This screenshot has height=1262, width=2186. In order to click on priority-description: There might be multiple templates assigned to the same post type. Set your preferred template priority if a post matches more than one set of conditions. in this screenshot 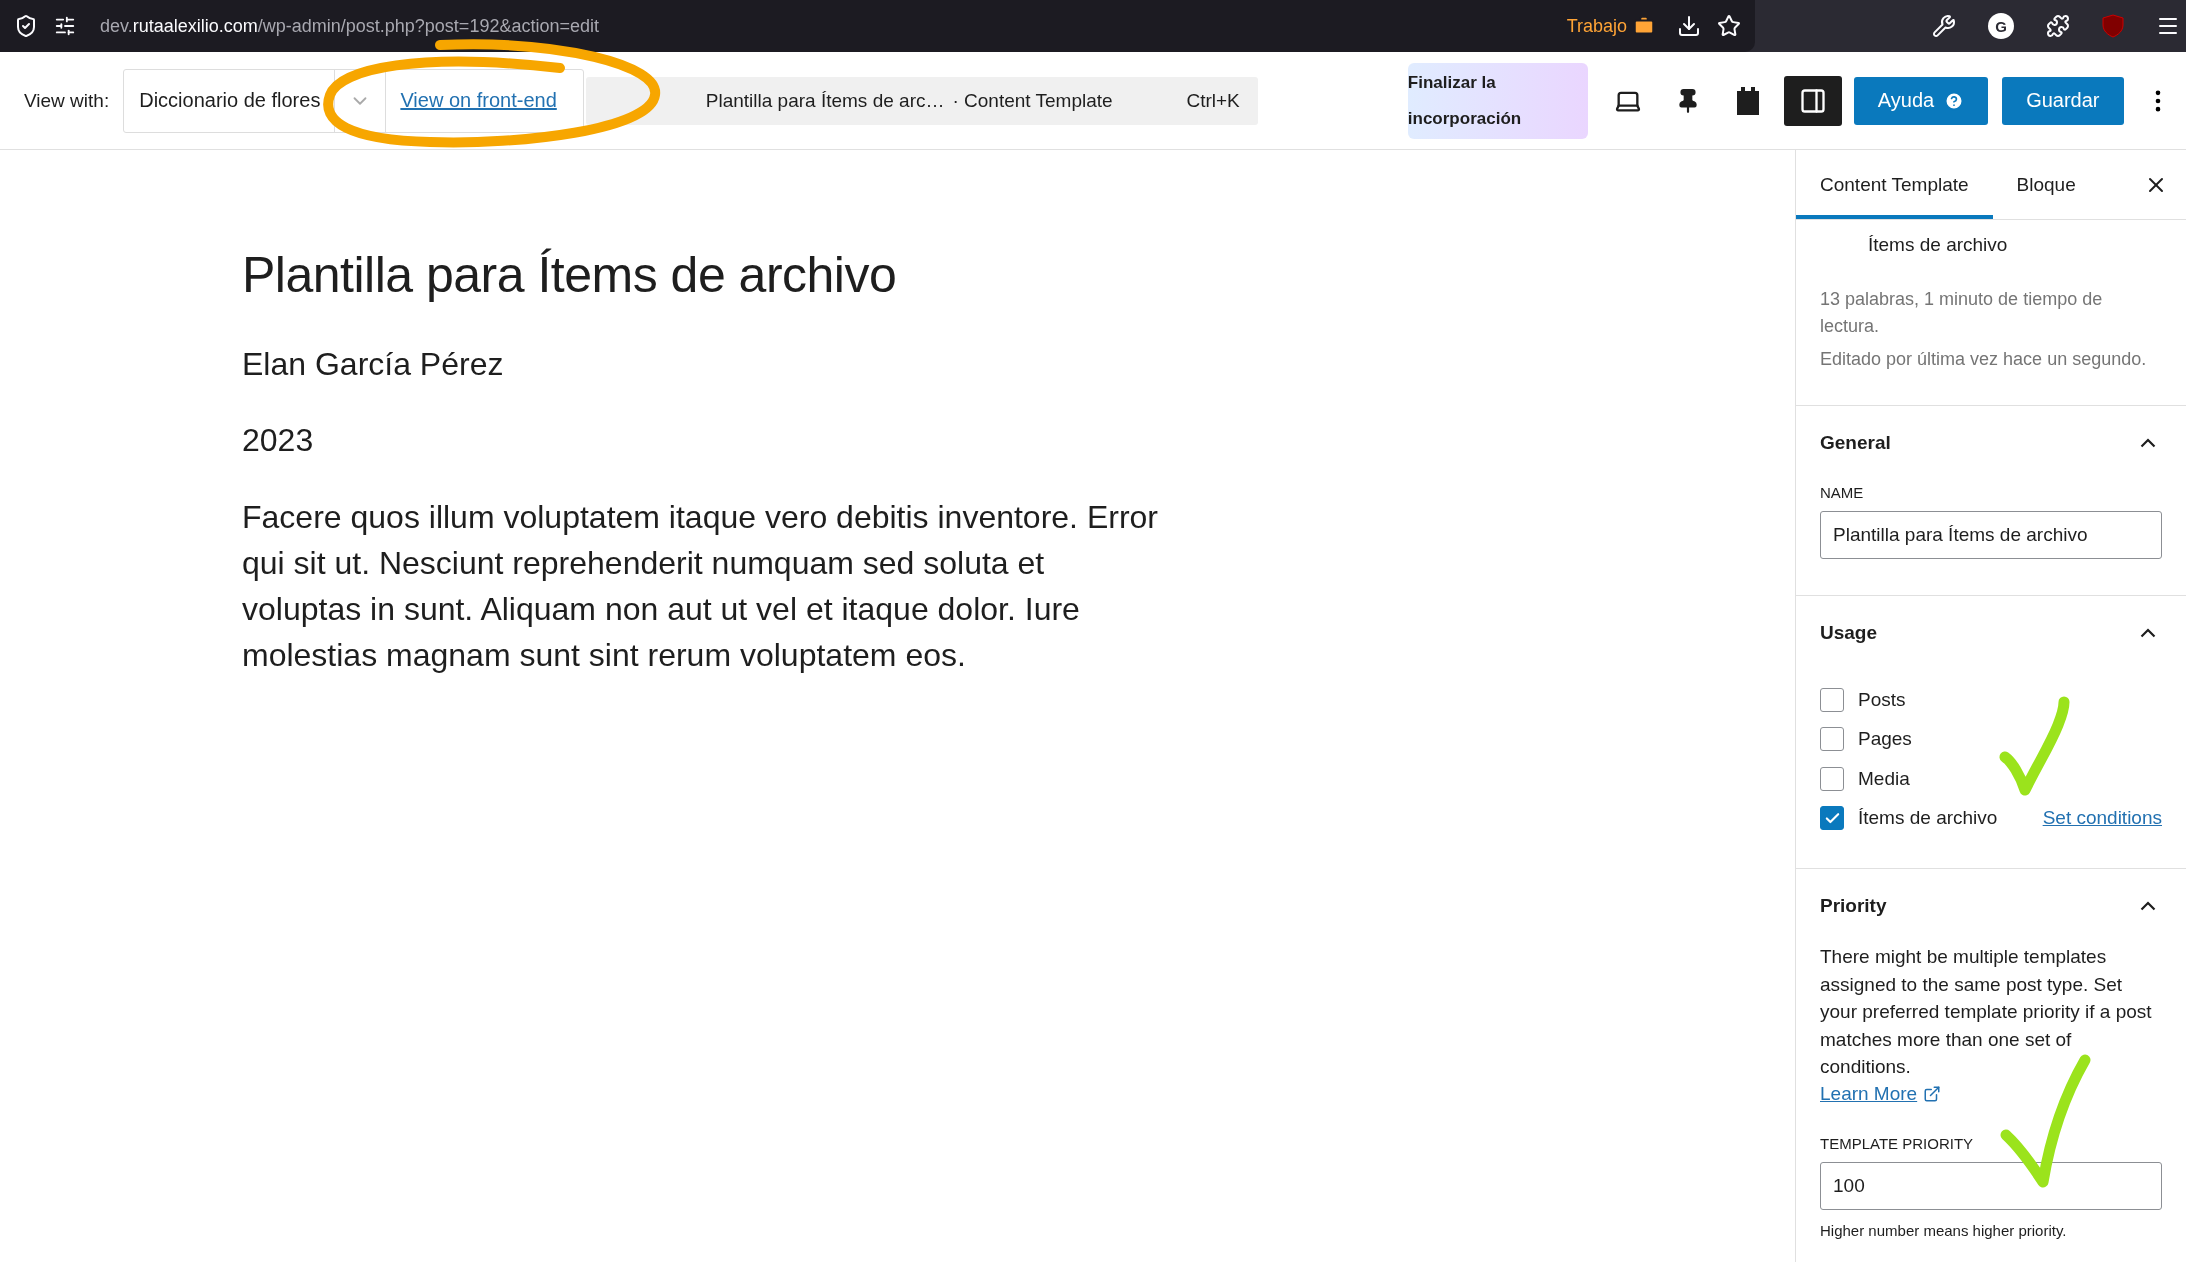, I will do `click(1986, 1012)`.